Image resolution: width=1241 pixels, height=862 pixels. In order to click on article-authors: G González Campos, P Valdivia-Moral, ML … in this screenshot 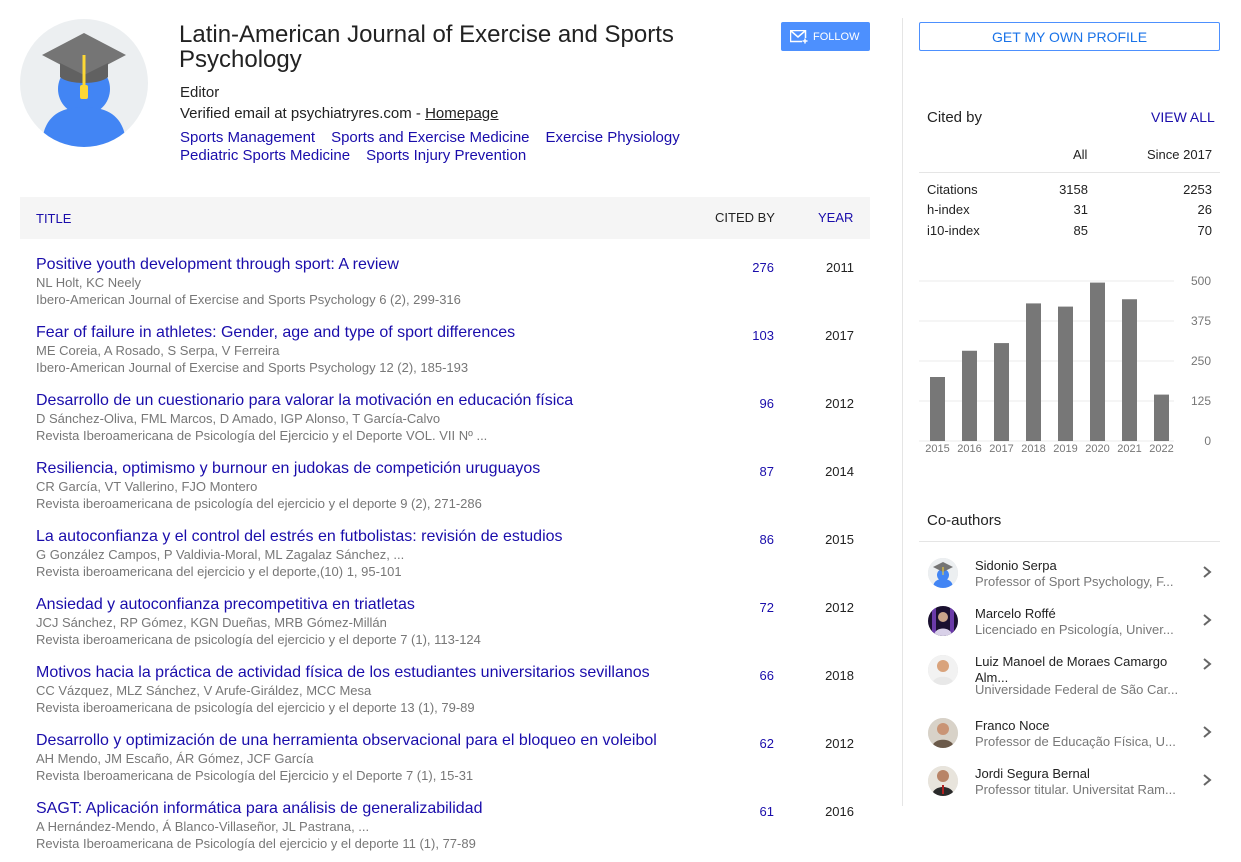, I will do `click(220, 554)`.